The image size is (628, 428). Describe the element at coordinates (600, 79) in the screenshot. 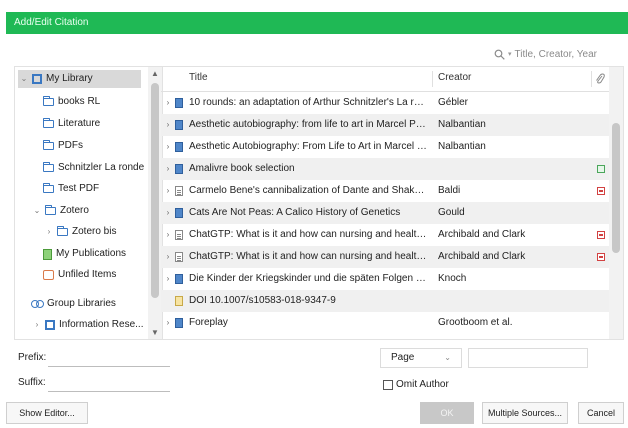

I see `paperclip-icon` at that location.